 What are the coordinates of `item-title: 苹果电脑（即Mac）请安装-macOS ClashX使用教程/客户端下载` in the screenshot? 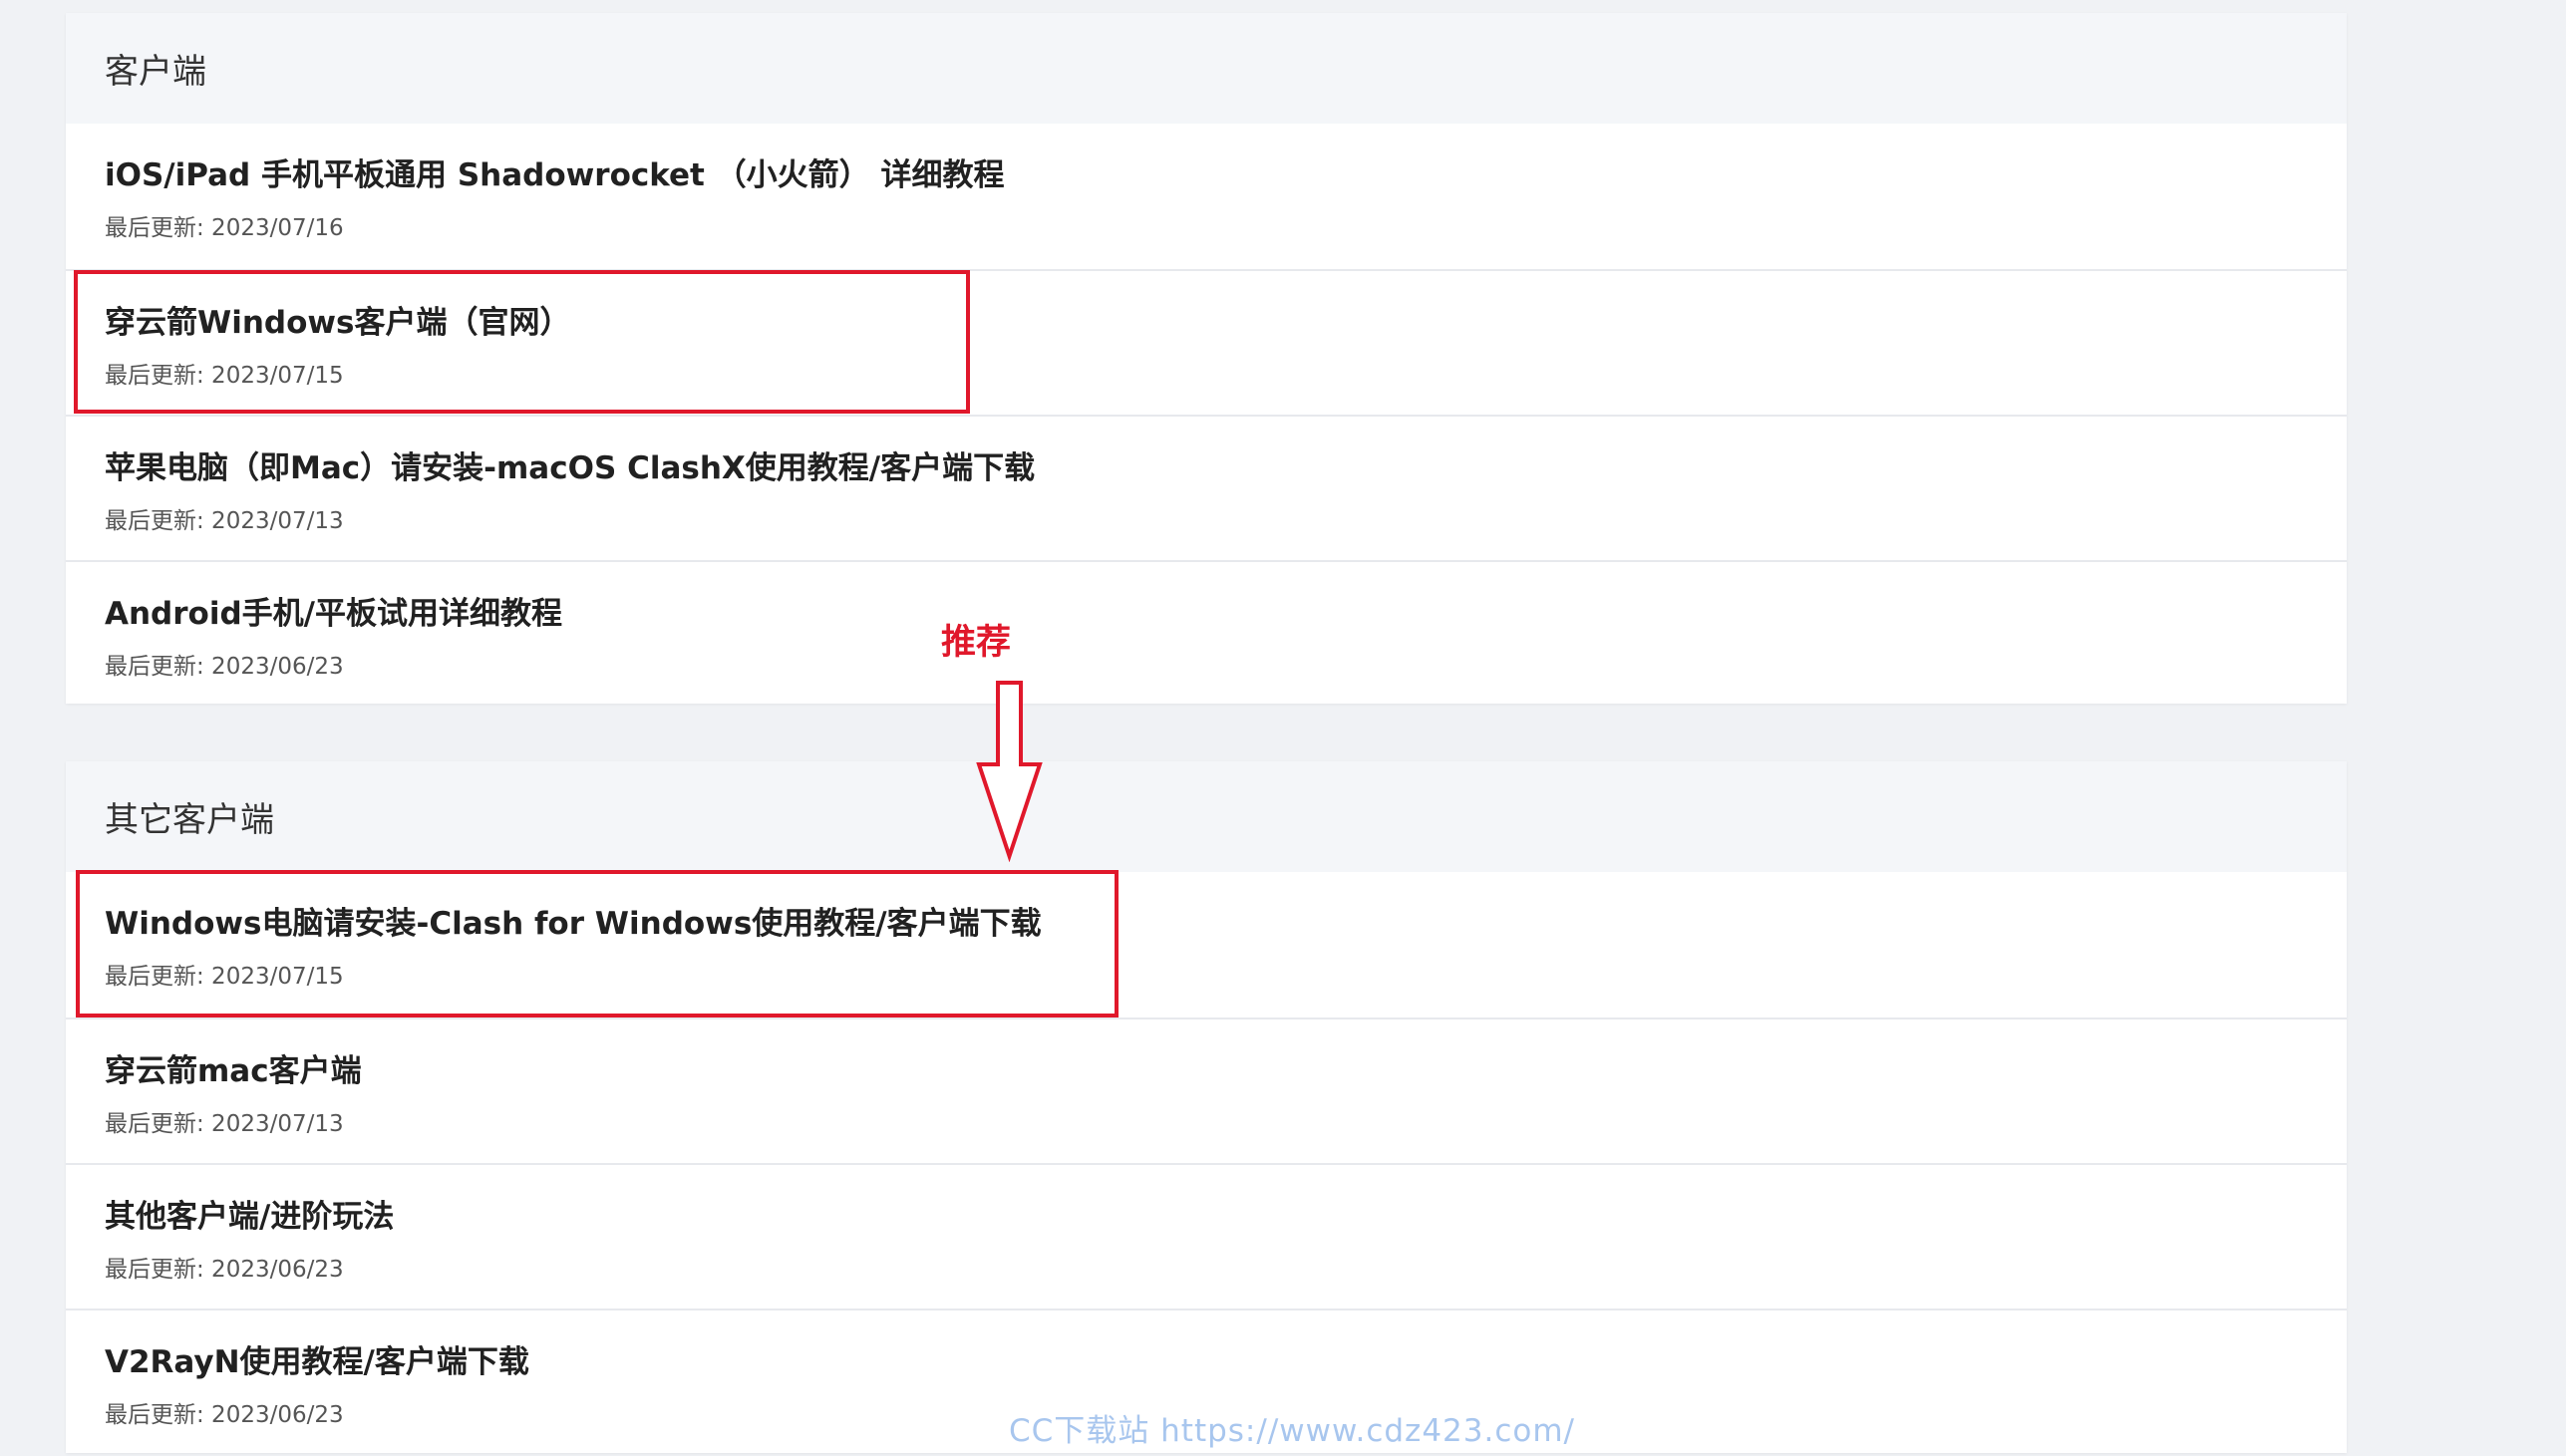 It's located at (570, 464).